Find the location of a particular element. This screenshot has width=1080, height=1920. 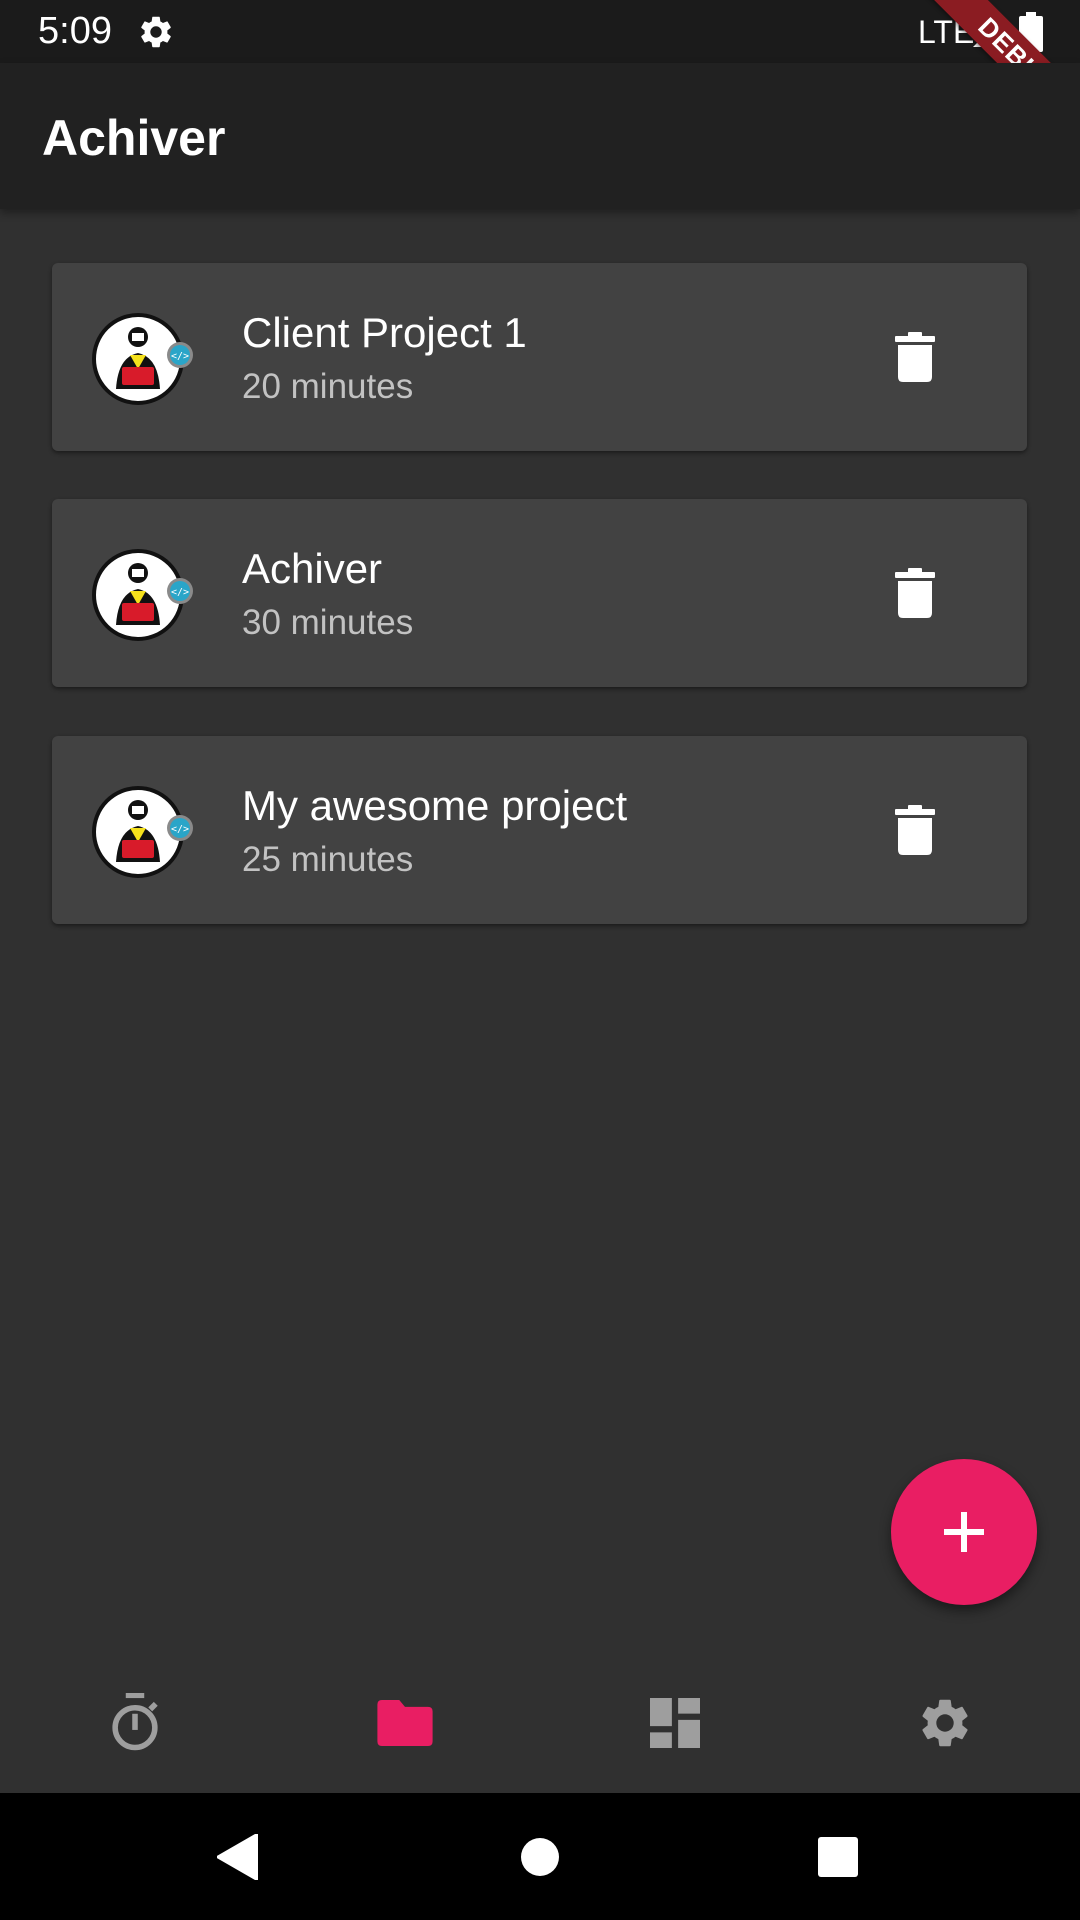

project-name: Achiver is located at coordinates (312, 568).